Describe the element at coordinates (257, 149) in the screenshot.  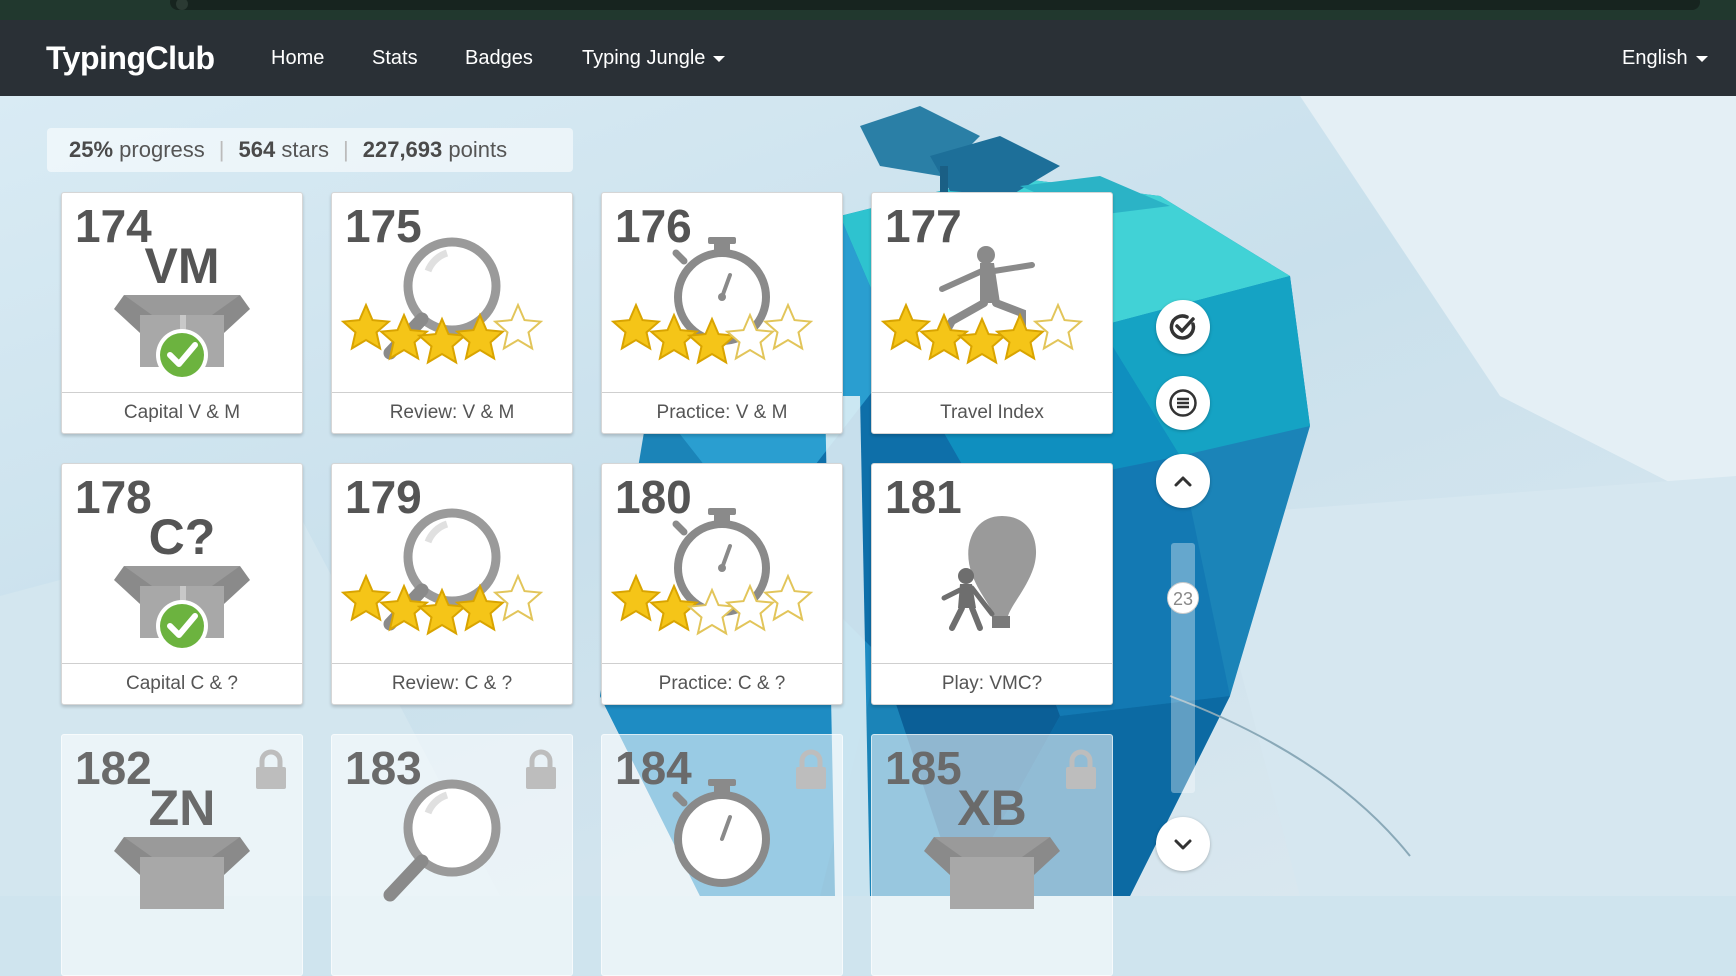
I see `stars-value: 564` at that location.